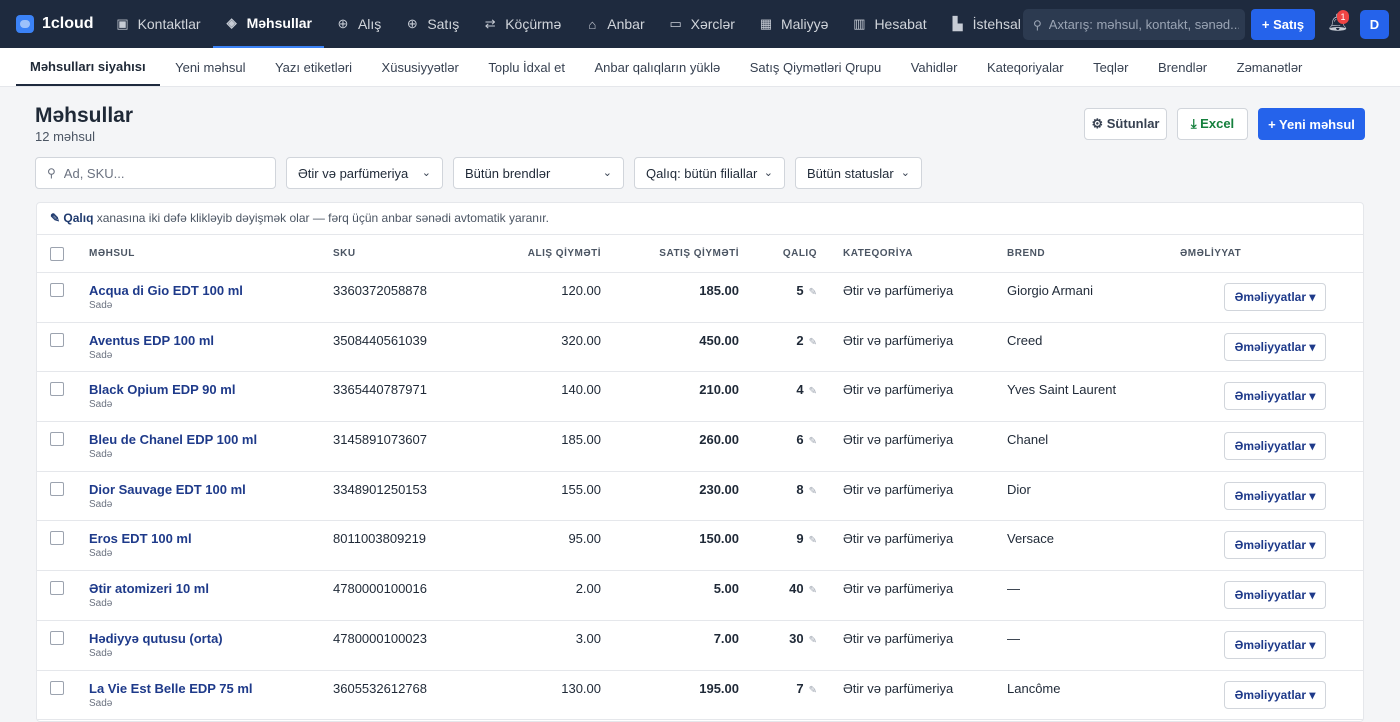 Image resolution: width=1400 pixels, height=722 pixels. What do you see at coordinates (158, 24) in the screenshot?
I see `nav-item-0: ▣ Kontaktlar` at bounding box center [158, 24].